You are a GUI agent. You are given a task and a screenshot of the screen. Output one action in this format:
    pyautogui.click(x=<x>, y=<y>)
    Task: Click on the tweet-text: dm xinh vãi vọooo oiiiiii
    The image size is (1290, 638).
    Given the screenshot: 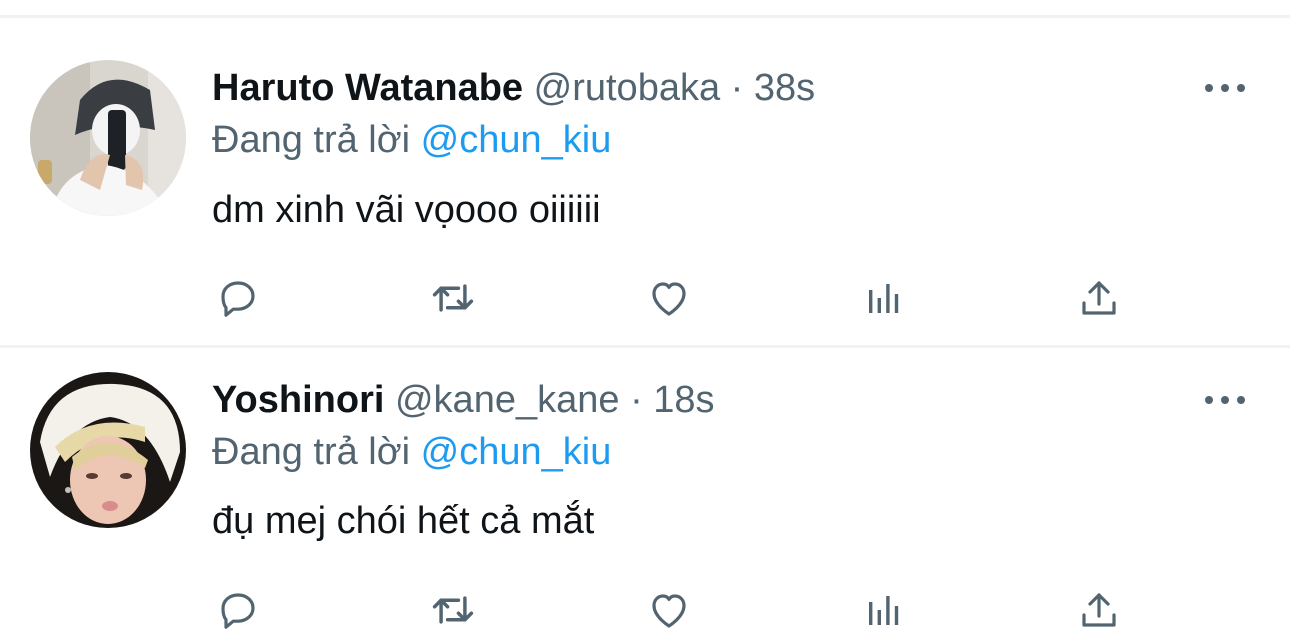 What is the action you would take?
    pyautogui.click(x=406, y=210)
    